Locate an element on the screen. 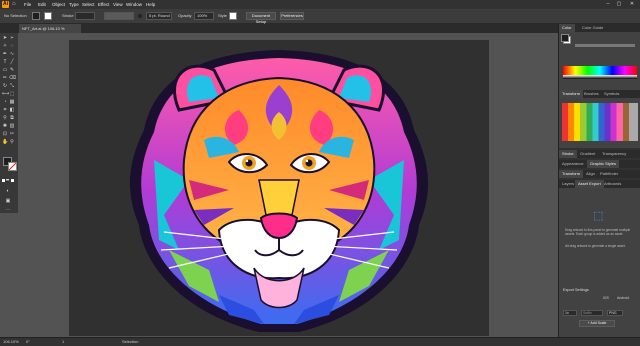 The image size is (640, 346). scale-dropdown: 1x is located at coordinates (570, 313).